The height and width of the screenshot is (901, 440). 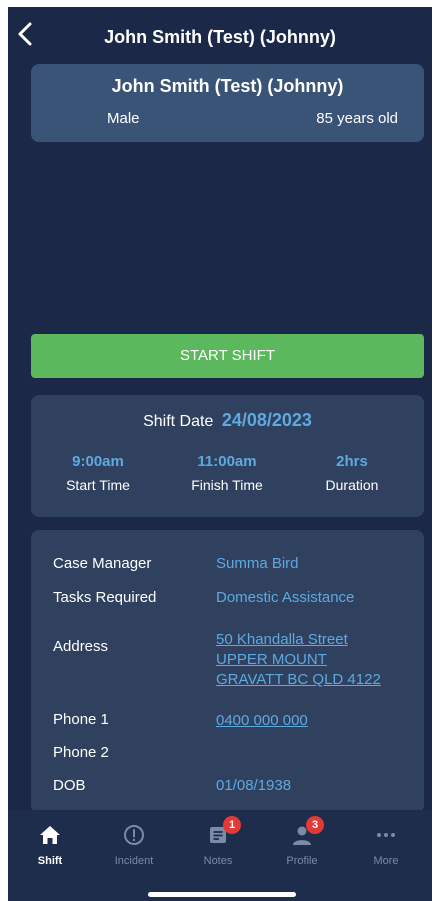 What do you see at coordinates (81, 752) in the screenshot?
I see `phone2-label: Phone 2` at bounding box center [81, 752].